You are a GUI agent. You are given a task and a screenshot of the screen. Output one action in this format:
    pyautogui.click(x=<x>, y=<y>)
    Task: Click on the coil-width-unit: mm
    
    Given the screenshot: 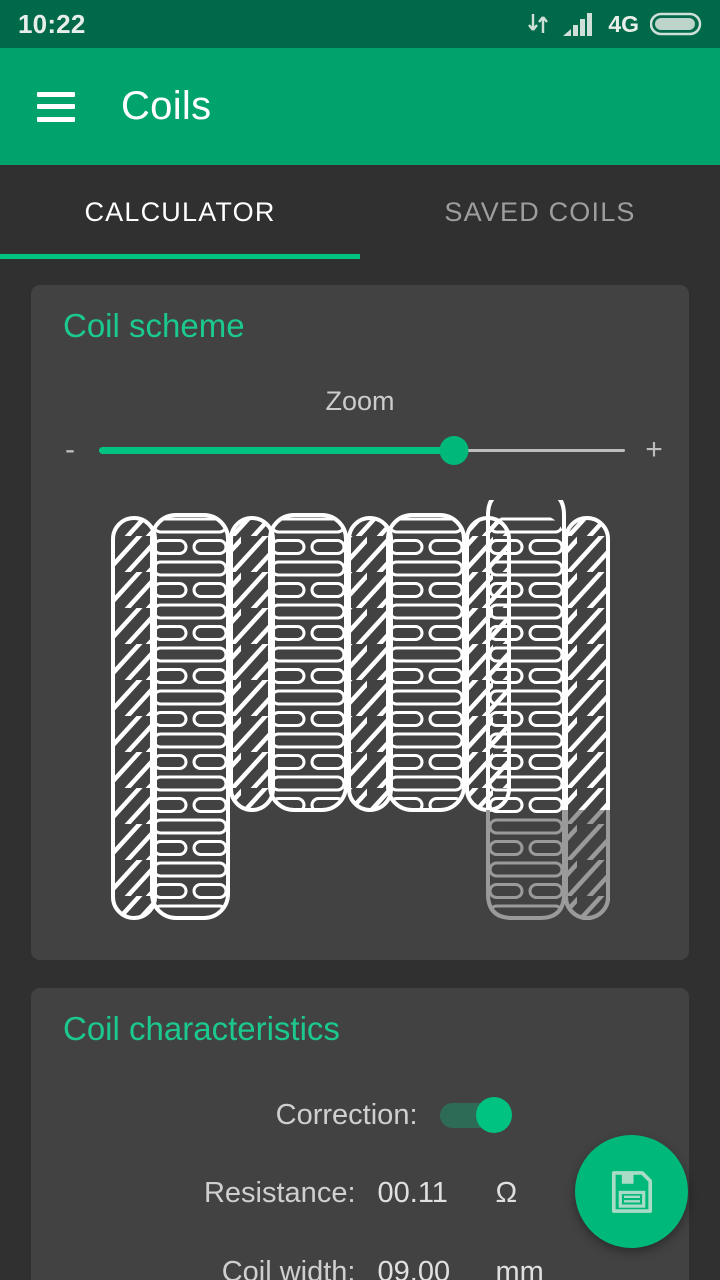 What is the action you would take?
    pyautogui.click(x=519, y=1267)
    